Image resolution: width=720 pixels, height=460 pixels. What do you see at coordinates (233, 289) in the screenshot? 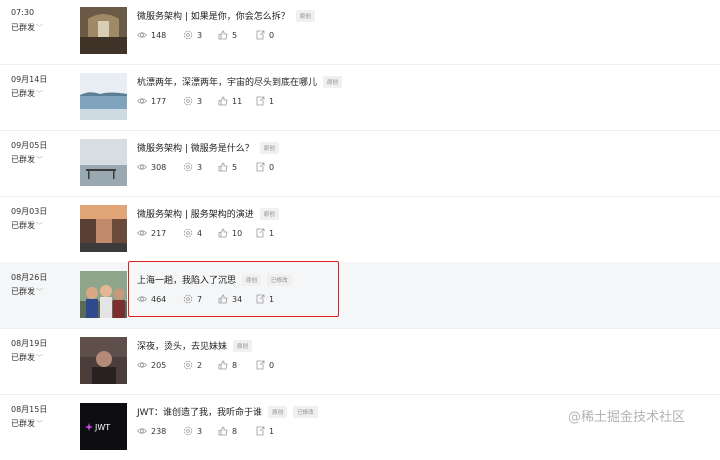
I see `highlight-box` at bounding box center [233, 289].